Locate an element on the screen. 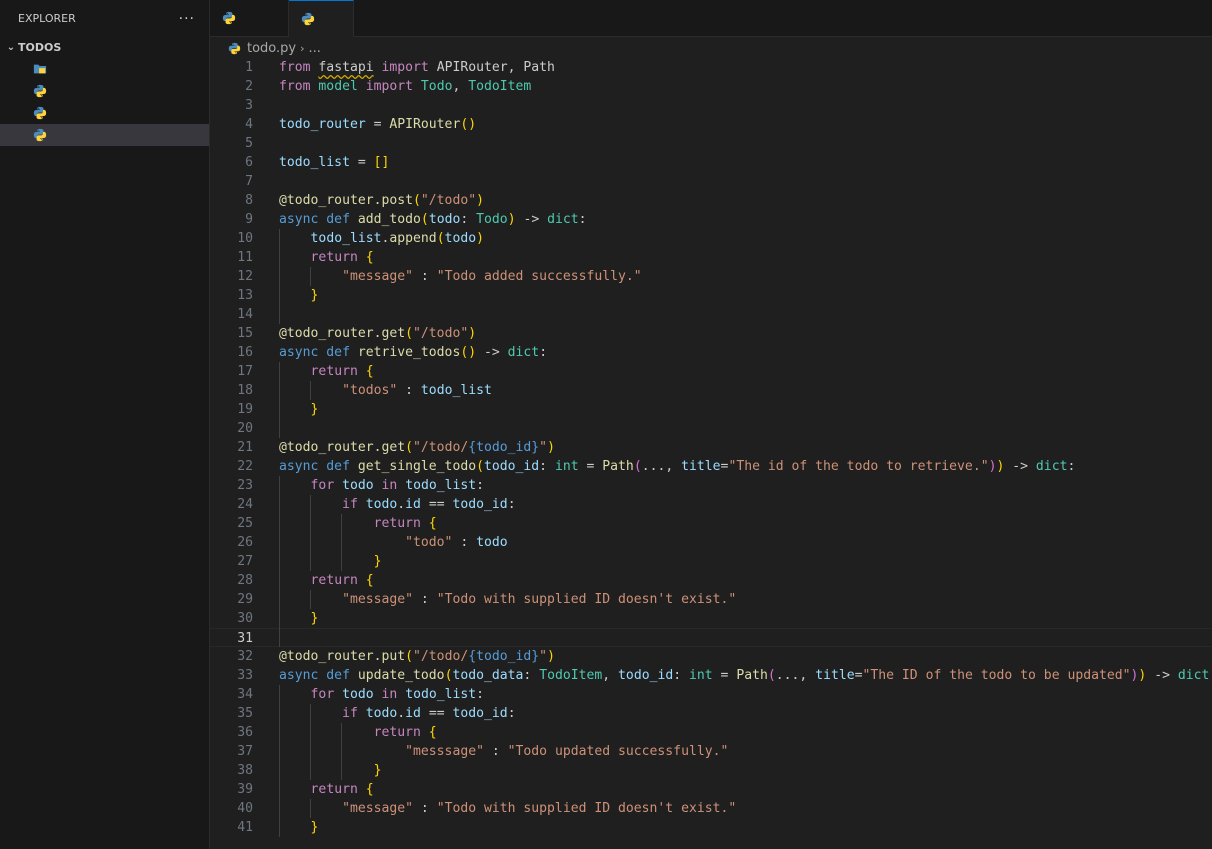  code-line: 35 if todo.id == todo_id: is located at coordinates (711, 713).